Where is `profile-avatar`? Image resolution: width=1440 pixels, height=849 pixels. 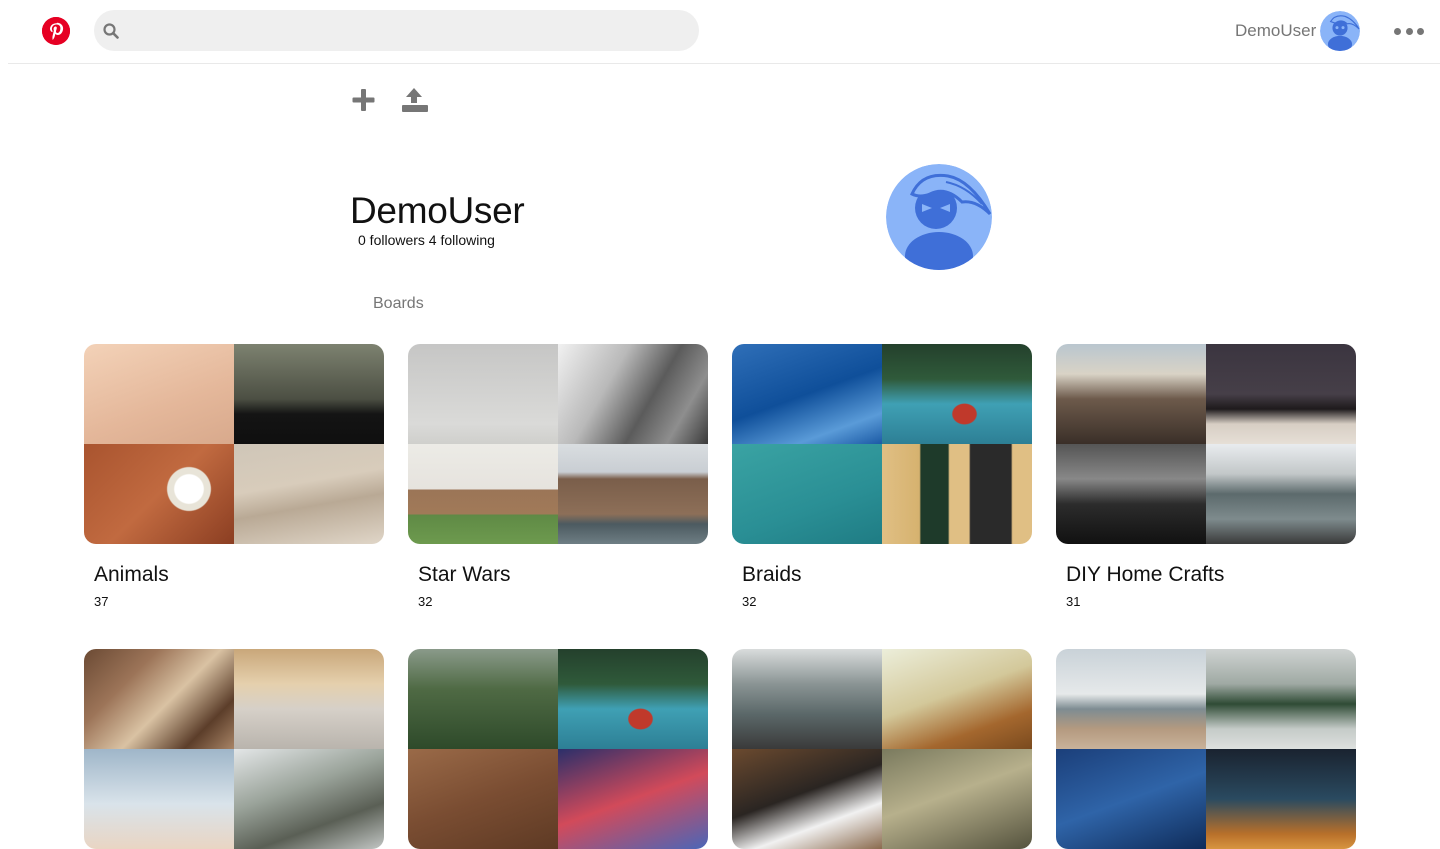 profile-avatar is located at coordinates (939, 217).